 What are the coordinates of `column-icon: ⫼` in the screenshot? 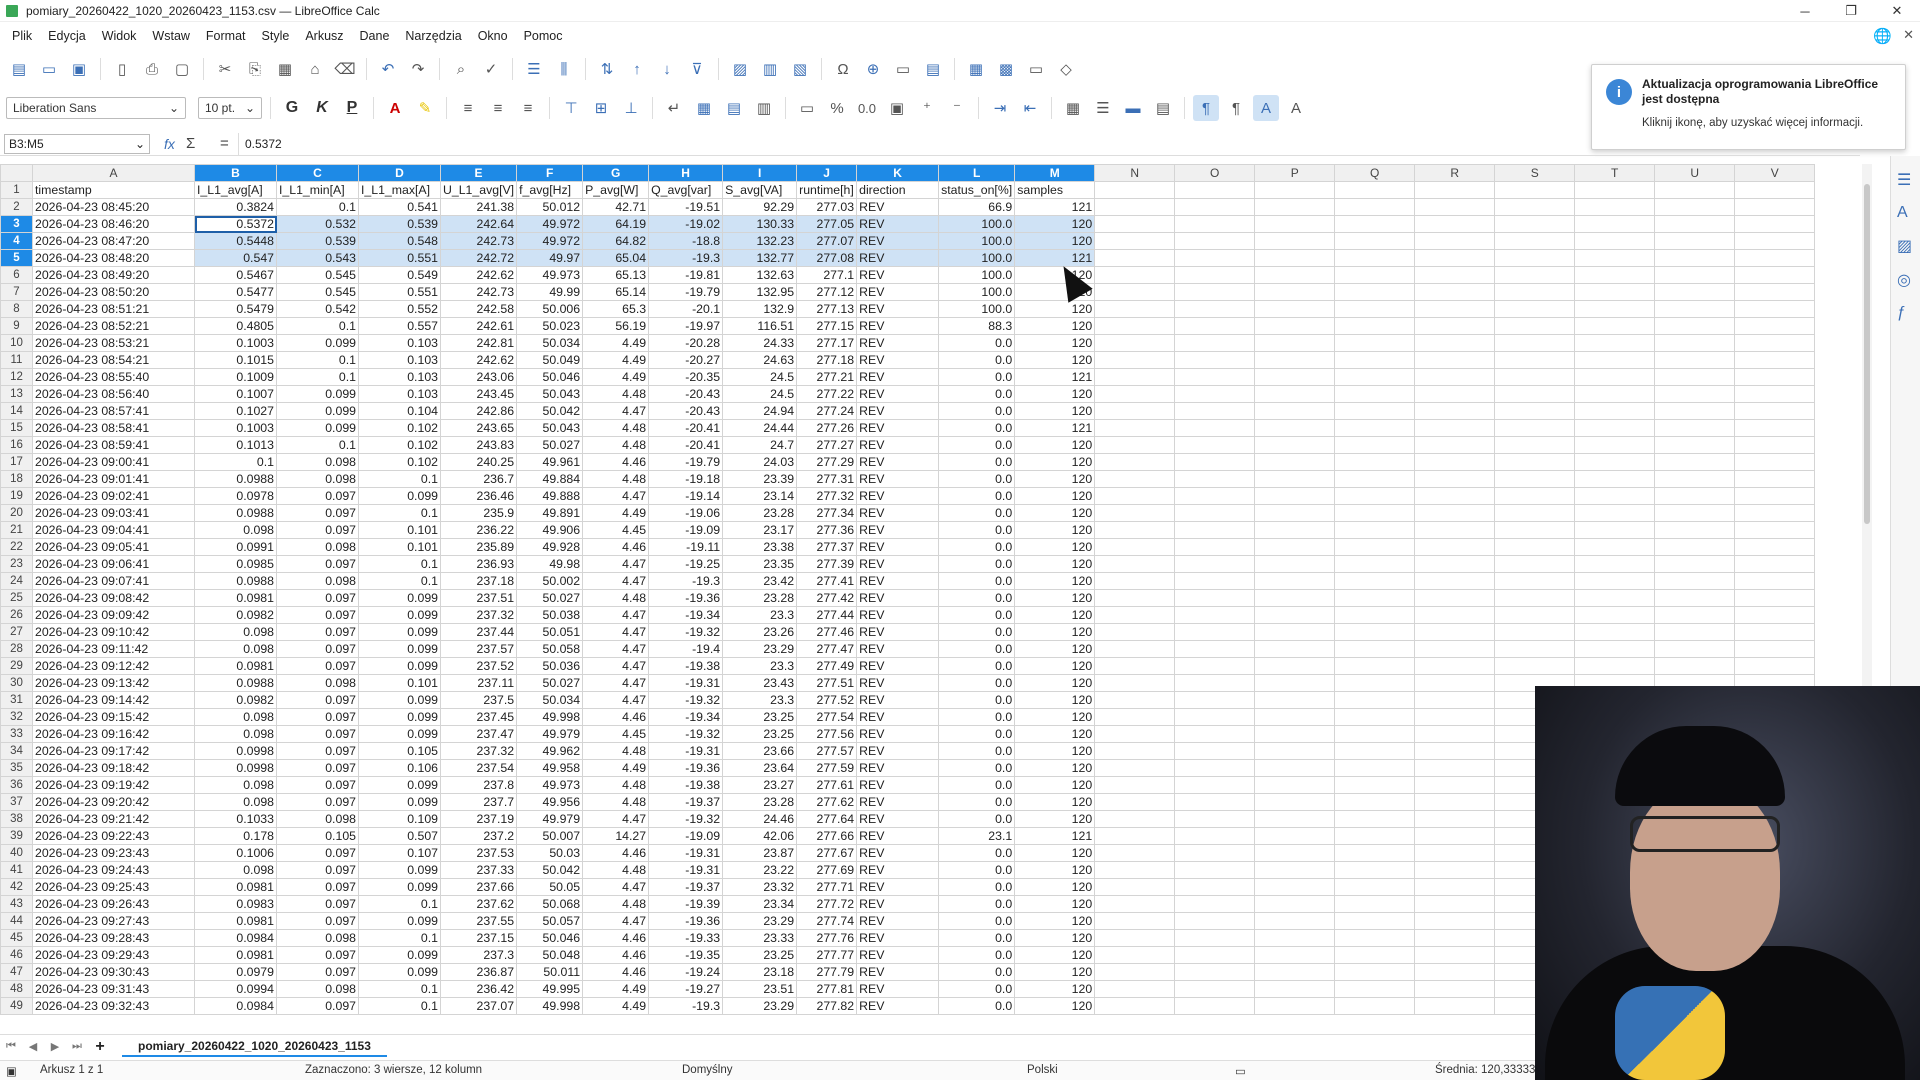 It's located at (564, 69).